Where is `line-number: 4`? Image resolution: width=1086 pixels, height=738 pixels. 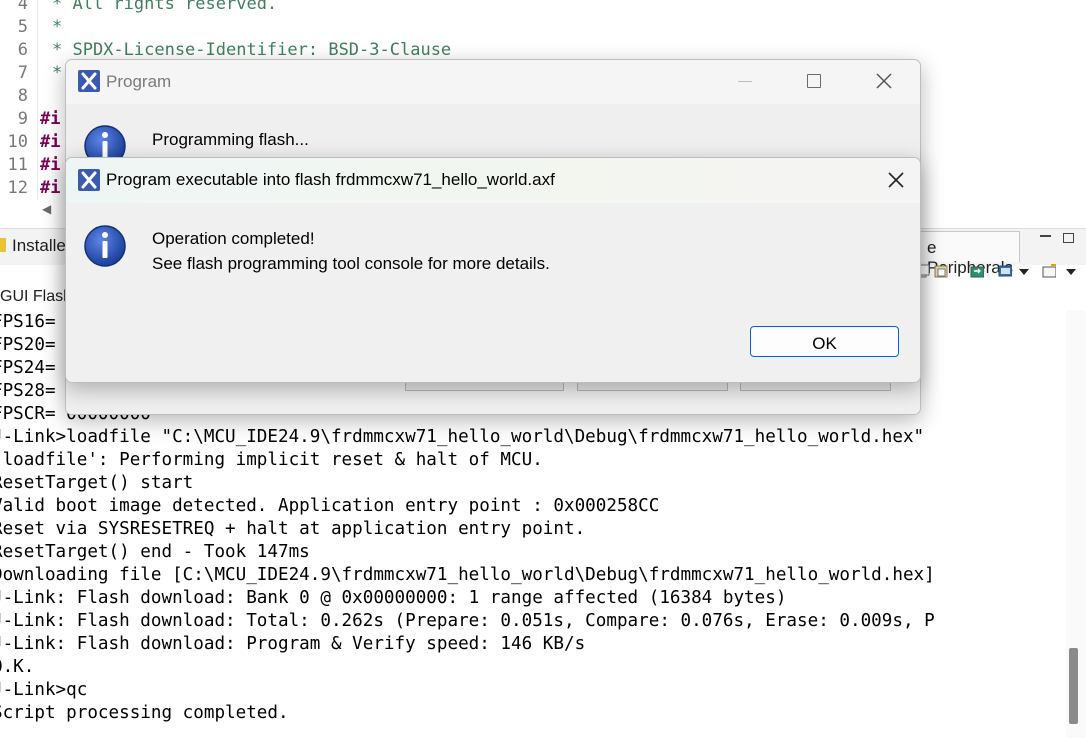
line-number: 4 is located at coordinates (22, 7).